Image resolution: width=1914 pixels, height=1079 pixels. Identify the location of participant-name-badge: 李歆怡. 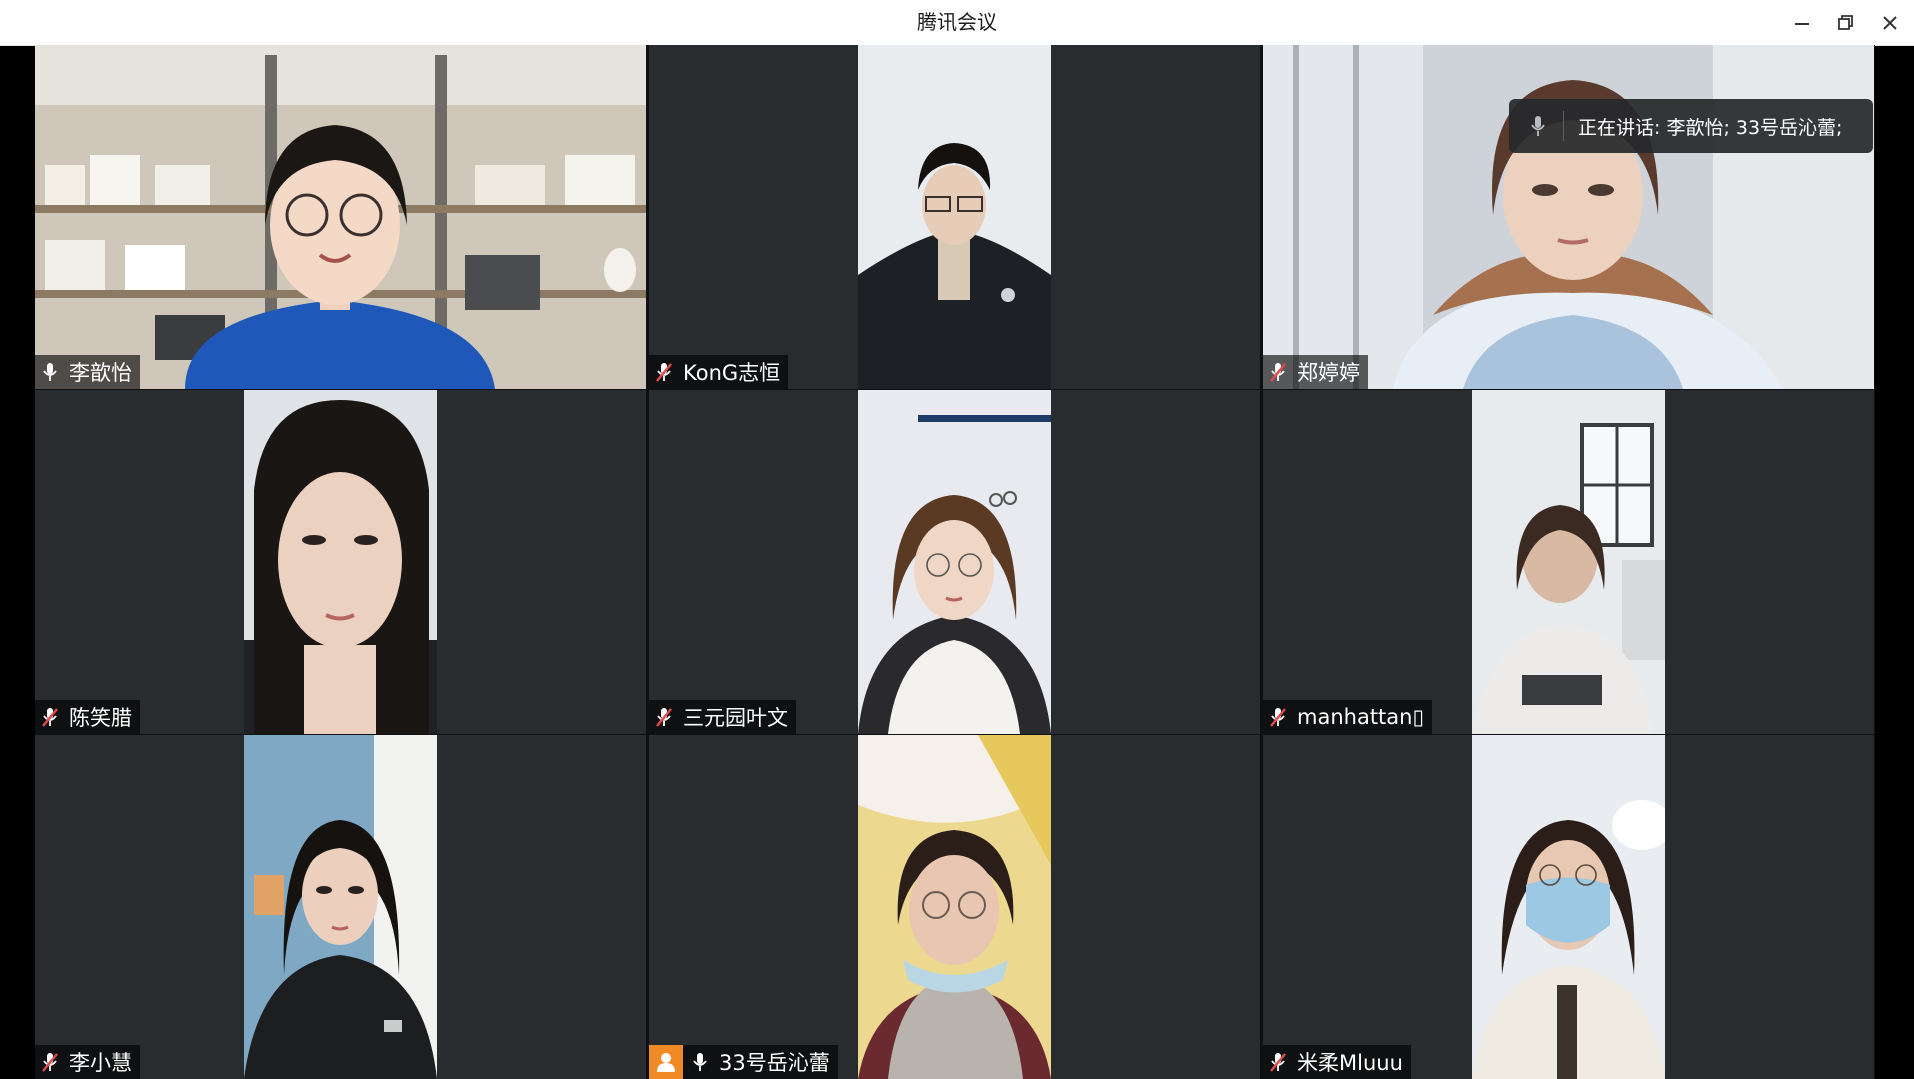
(87, 372).